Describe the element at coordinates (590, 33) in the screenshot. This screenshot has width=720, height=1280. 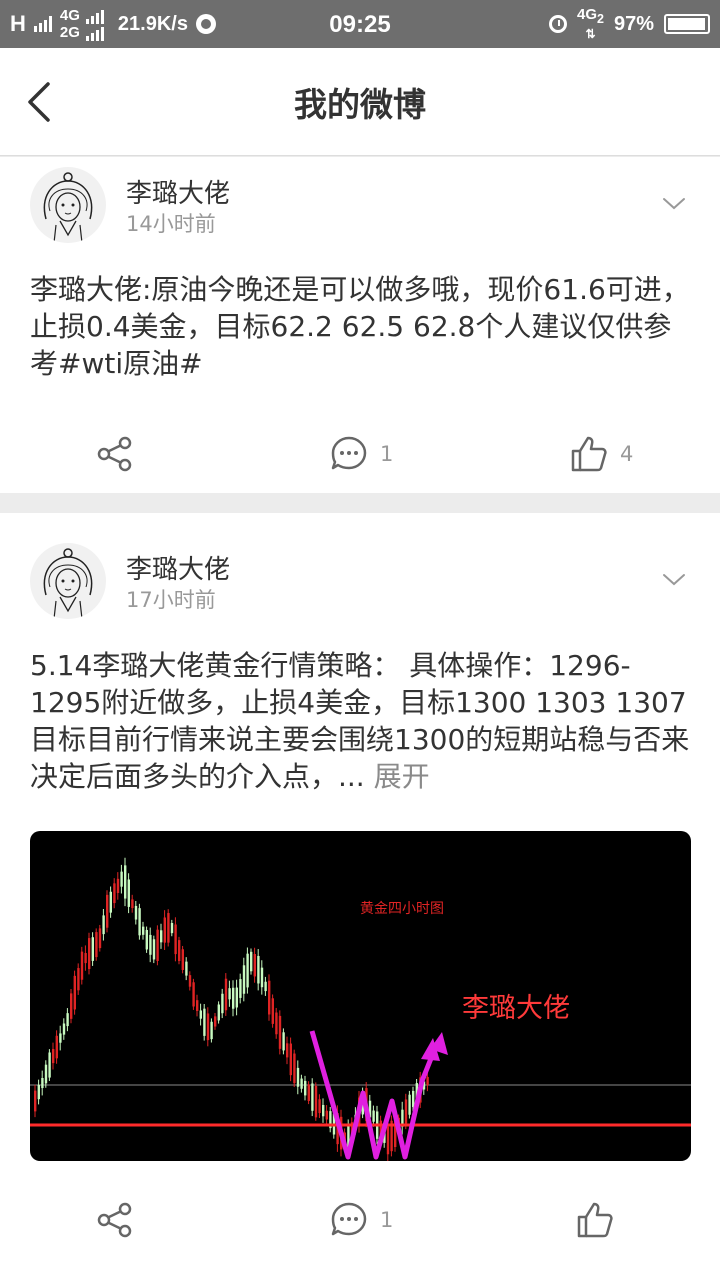
I see `data-arrows-icon: ⇅` at that location.